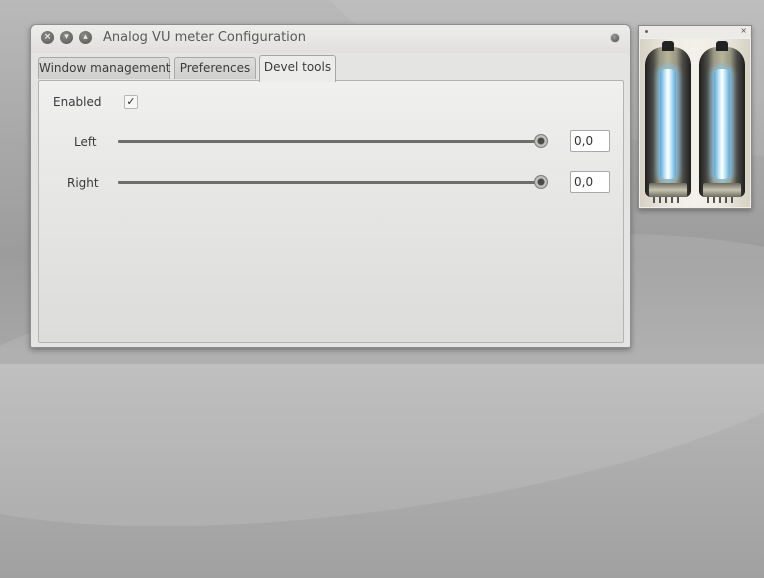 The width and height of the screenshot is (764, 578). Describe the element at coordinates (215, 68) in the screenshot. I see `tab-preferences: Preferences` at that location.